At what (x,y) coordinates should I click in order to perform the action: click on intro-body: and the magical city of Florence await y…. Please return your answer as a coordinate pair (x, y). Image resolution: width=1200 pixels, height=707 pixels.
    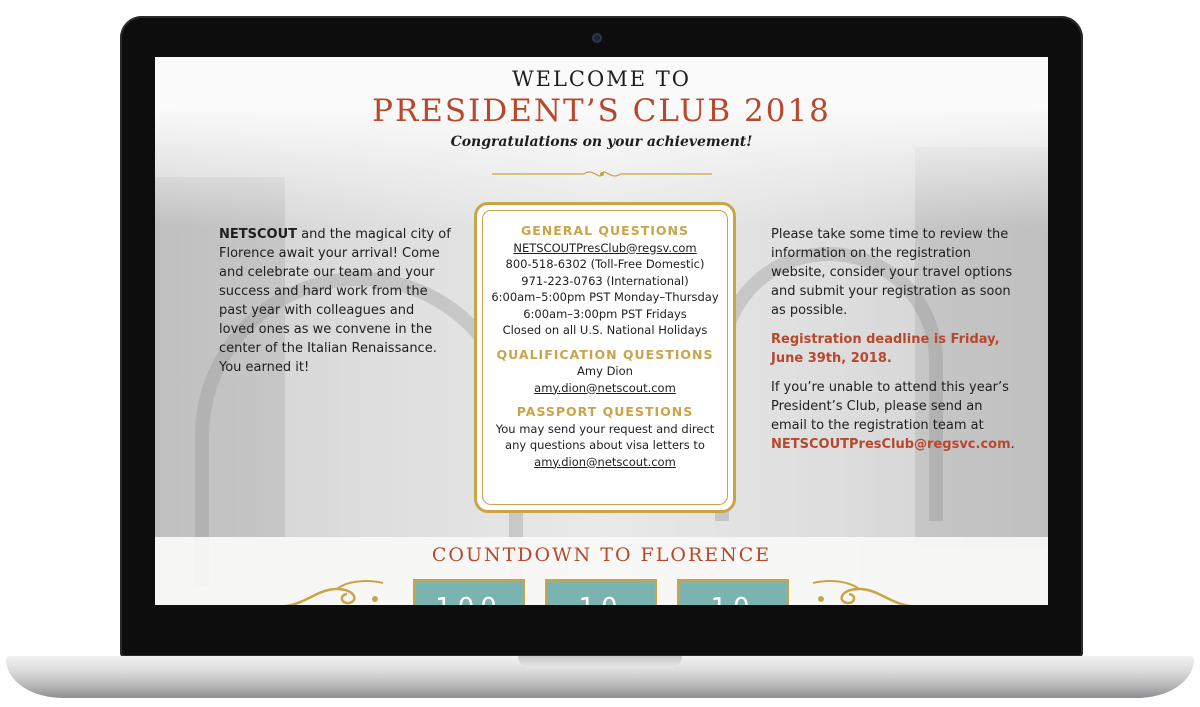
    Looking at the image, I should click on (335, 301).